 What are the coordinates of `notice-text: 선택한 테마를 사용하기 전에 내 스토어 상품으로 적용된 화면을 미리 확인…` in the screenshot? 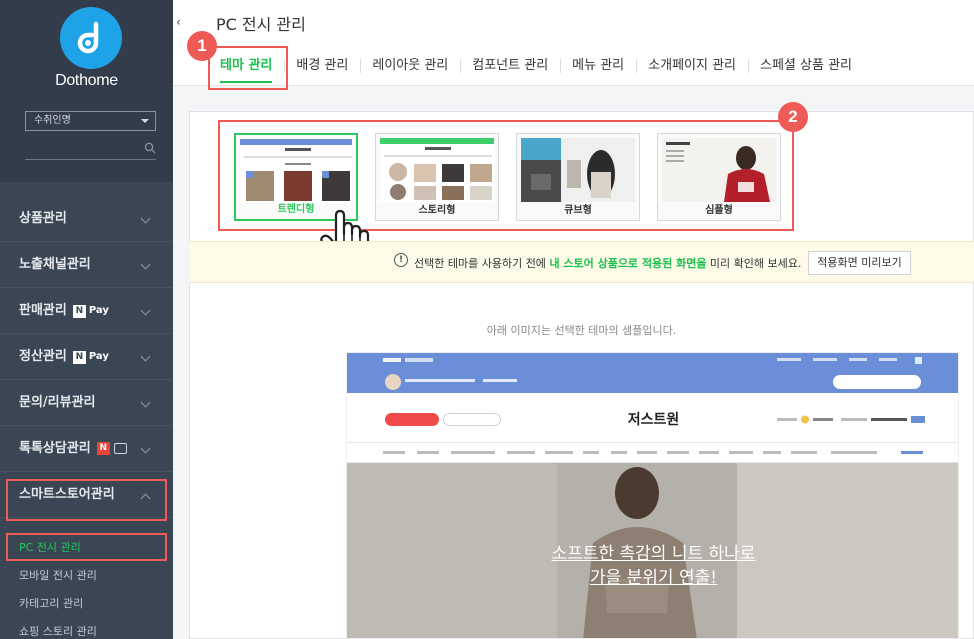 It's located at (607, 263).